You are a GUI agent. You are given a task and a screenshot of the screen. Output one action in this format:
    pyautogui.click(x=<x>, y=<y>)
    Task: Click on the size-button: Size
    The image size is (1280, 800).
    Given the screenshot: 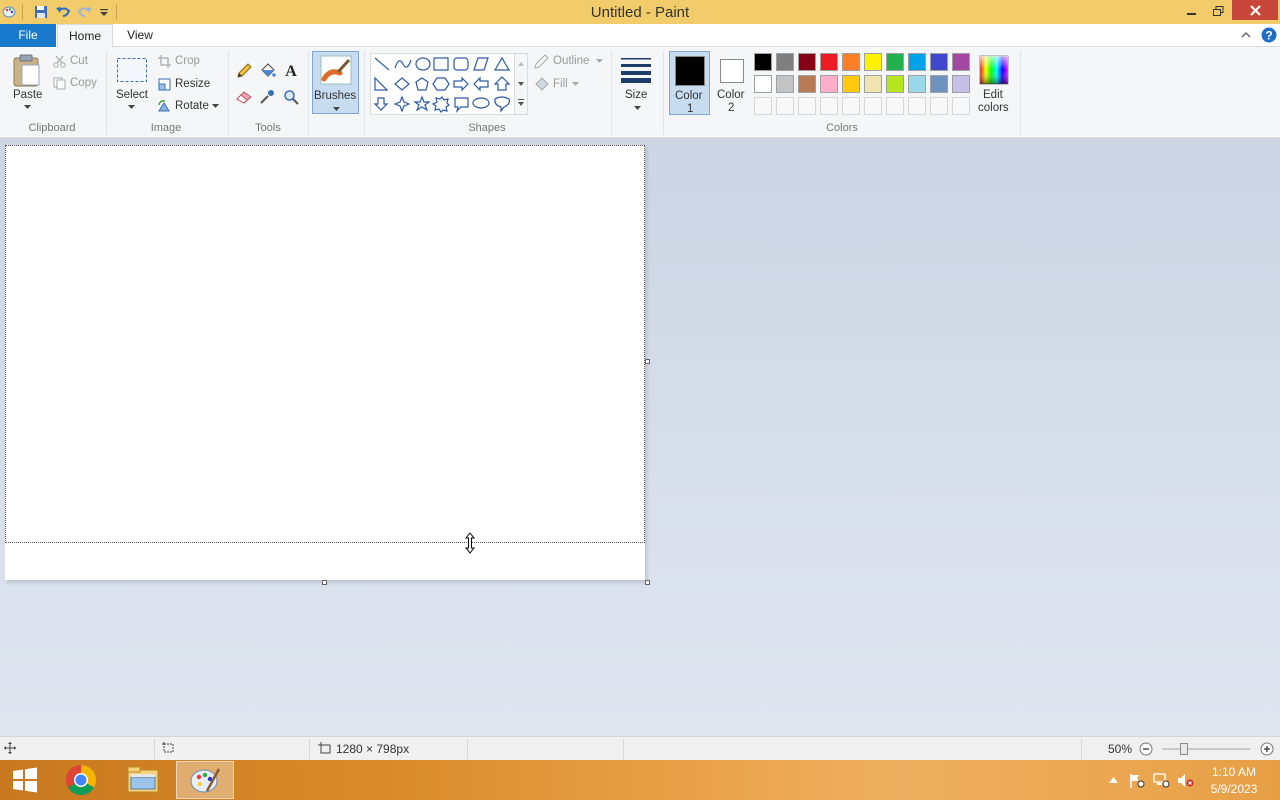 What is the action you would take?
    pyautogui.click(x=637, y=83)
    